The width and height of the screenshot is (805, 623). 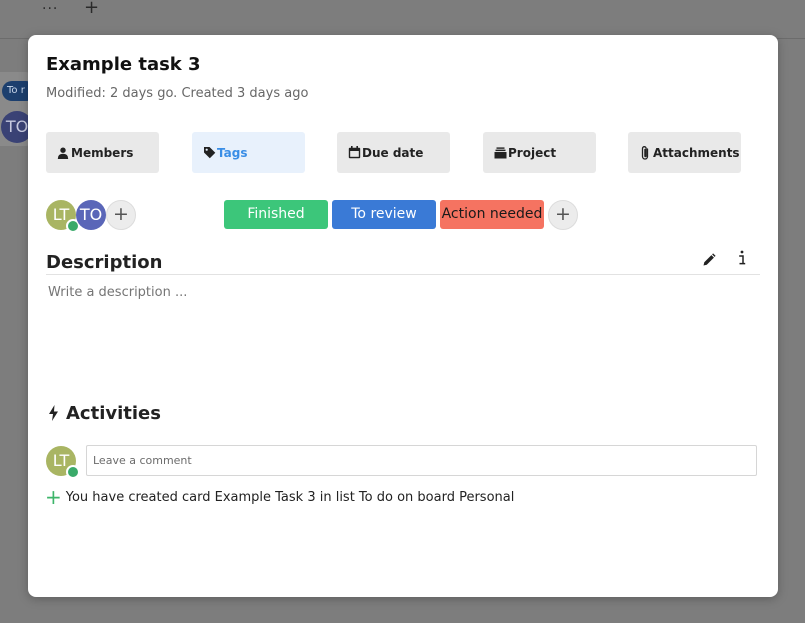 What do you see at coordinates (209, 153) in the screenshot?
I see `tag-icon` at bounding box center [209, 153].